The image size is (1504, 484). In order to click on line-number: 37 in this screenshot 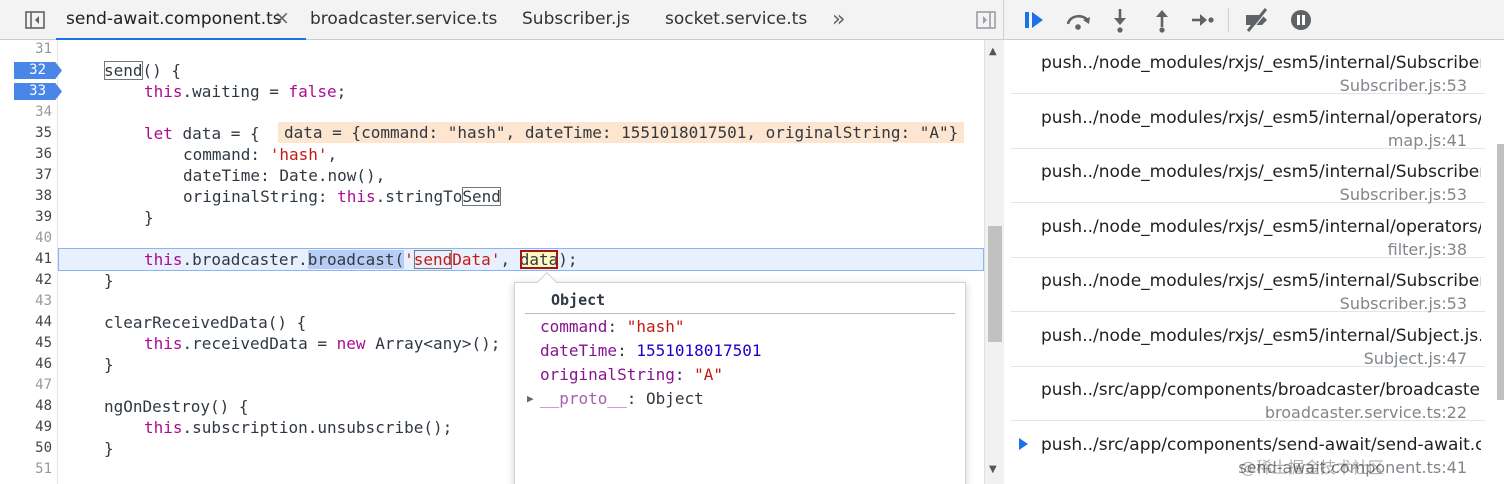, I will do `click(26, 175)`.